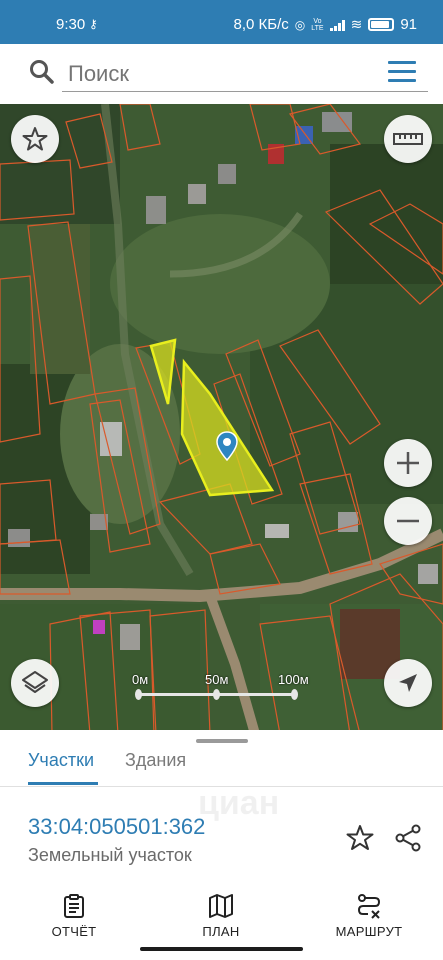 This screenshot has width=443, height=960. I want to click on search-bar, so click(221, 74).